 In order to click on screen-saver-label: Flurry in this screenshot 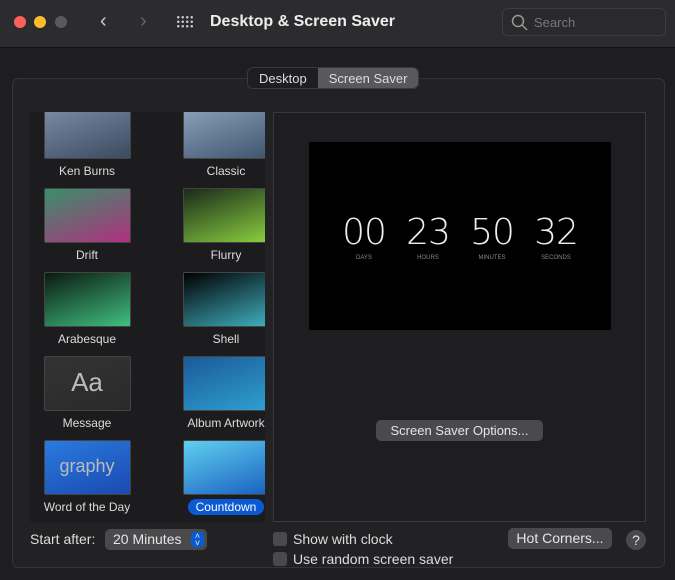, I will do `click(226, 255)`.